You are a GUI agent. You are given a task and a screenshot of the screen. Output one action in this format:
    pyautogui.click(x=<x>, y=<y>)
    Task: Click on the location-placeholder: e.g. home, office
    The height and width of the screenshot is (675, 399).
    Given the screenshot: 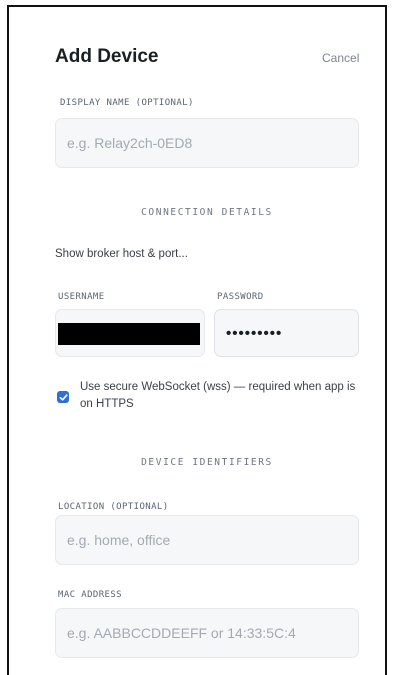 What is the action you would take?
    pyautogui.click(x=119, y=540)
    